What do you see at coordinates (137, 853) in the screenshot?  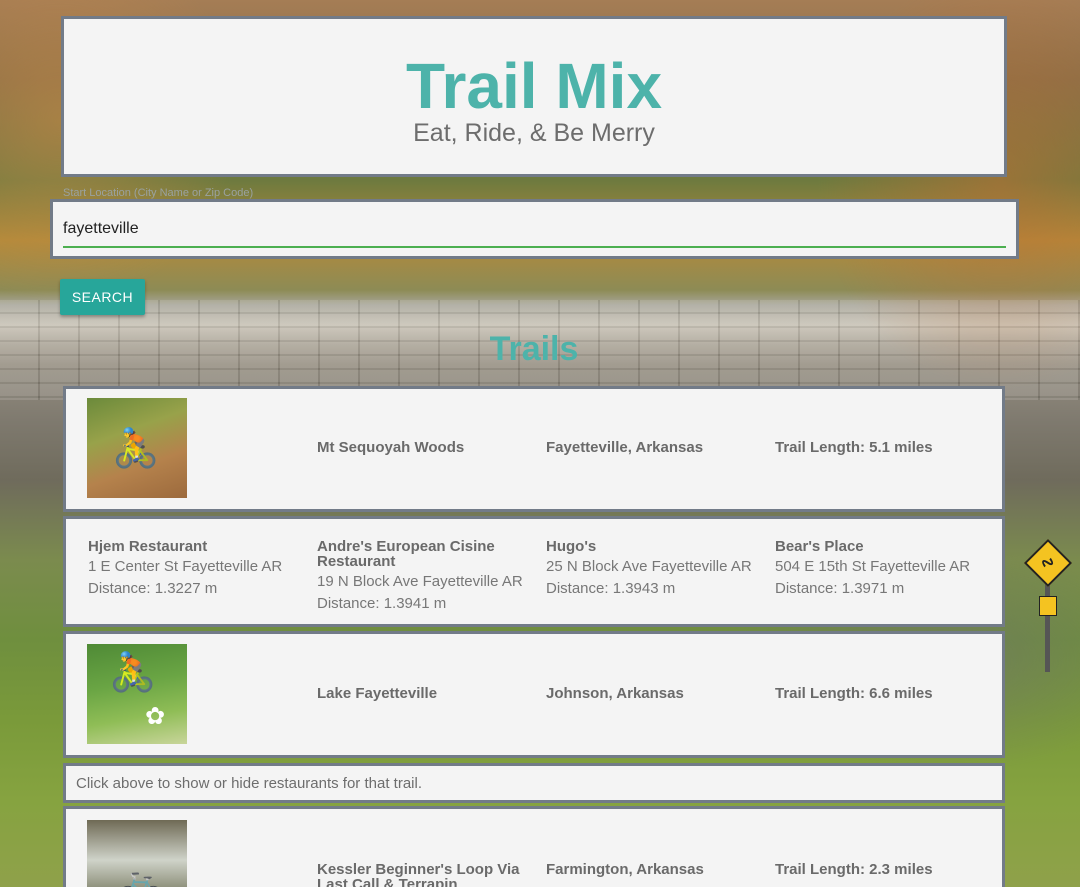 I see `trail-photo: 🚲` at bounding box center [137, 853].